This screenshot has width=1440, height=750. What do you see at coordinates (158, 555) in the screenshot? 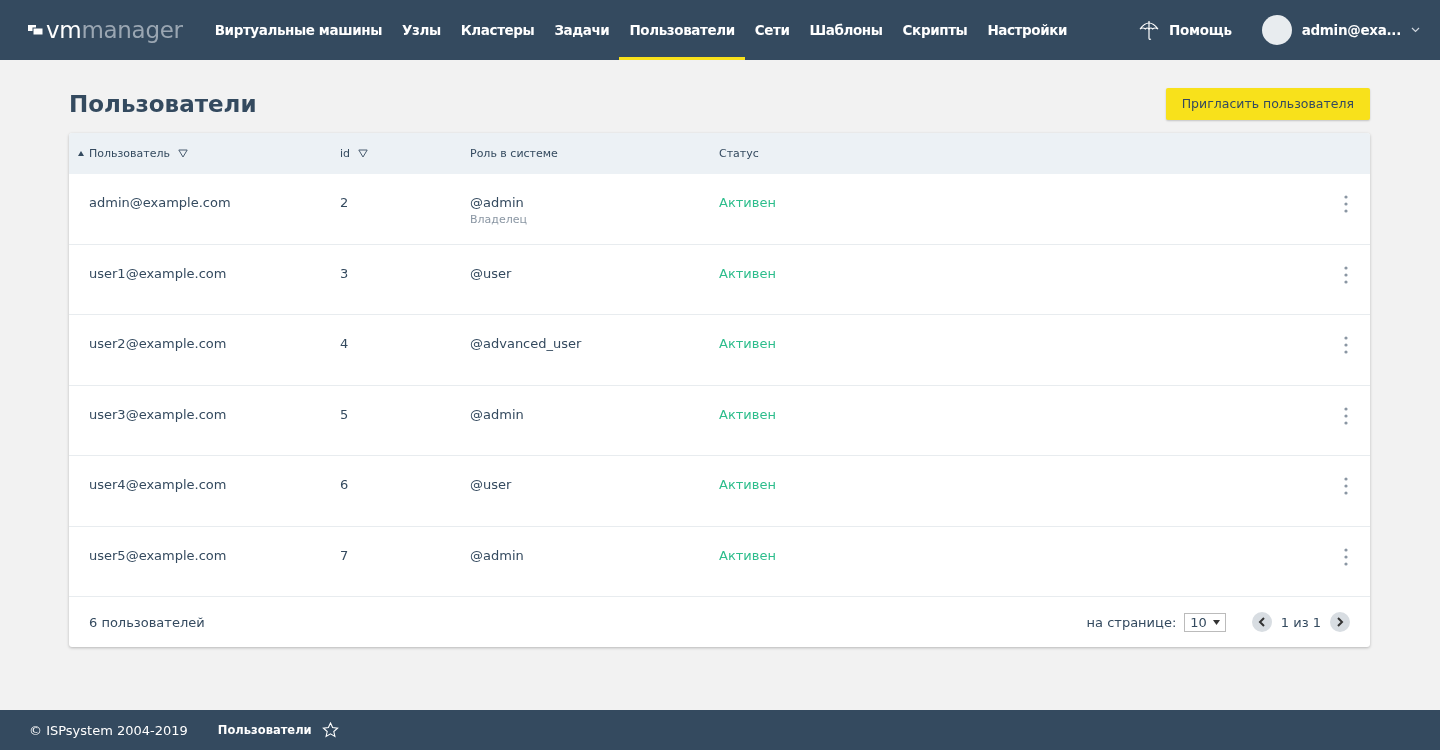
I see `user-email: user5@example.com` at bounding box center [158, 555].